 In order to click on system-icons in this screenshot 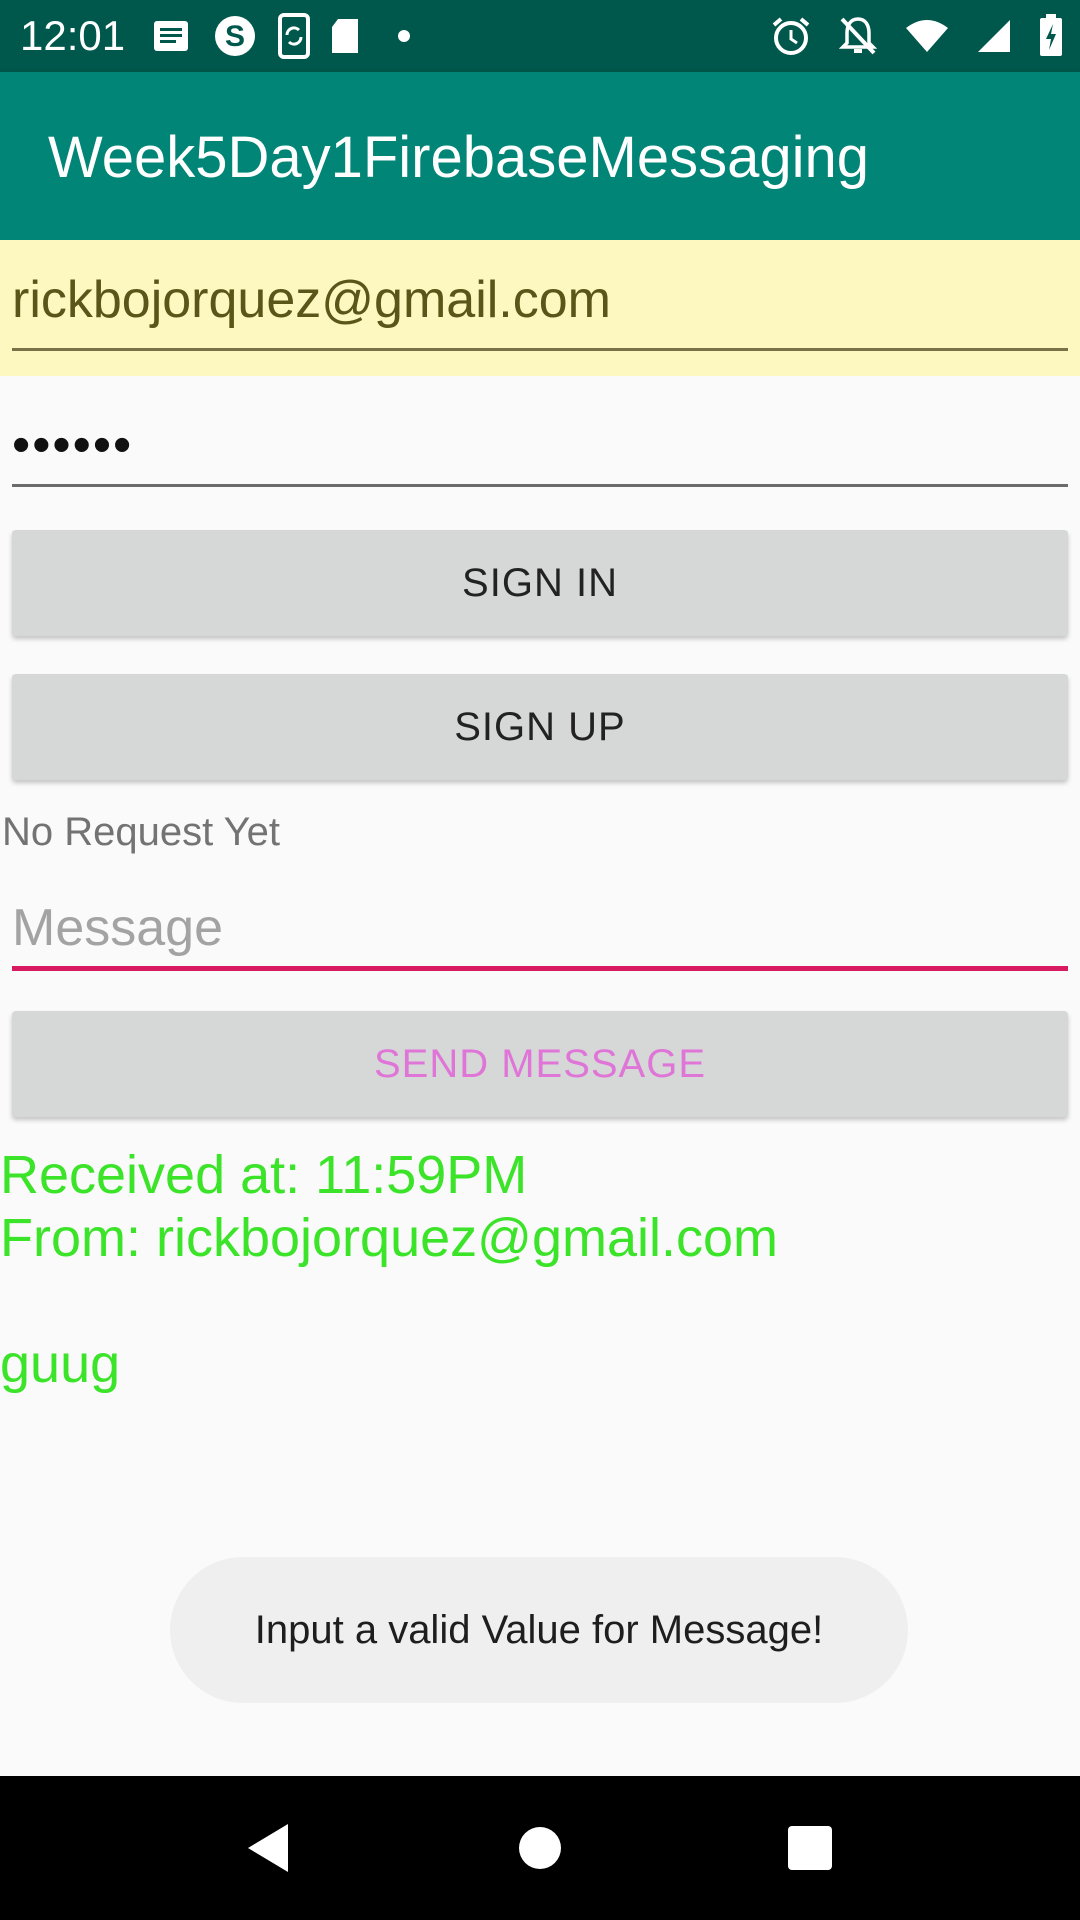, I will do `click(917, 36)`.